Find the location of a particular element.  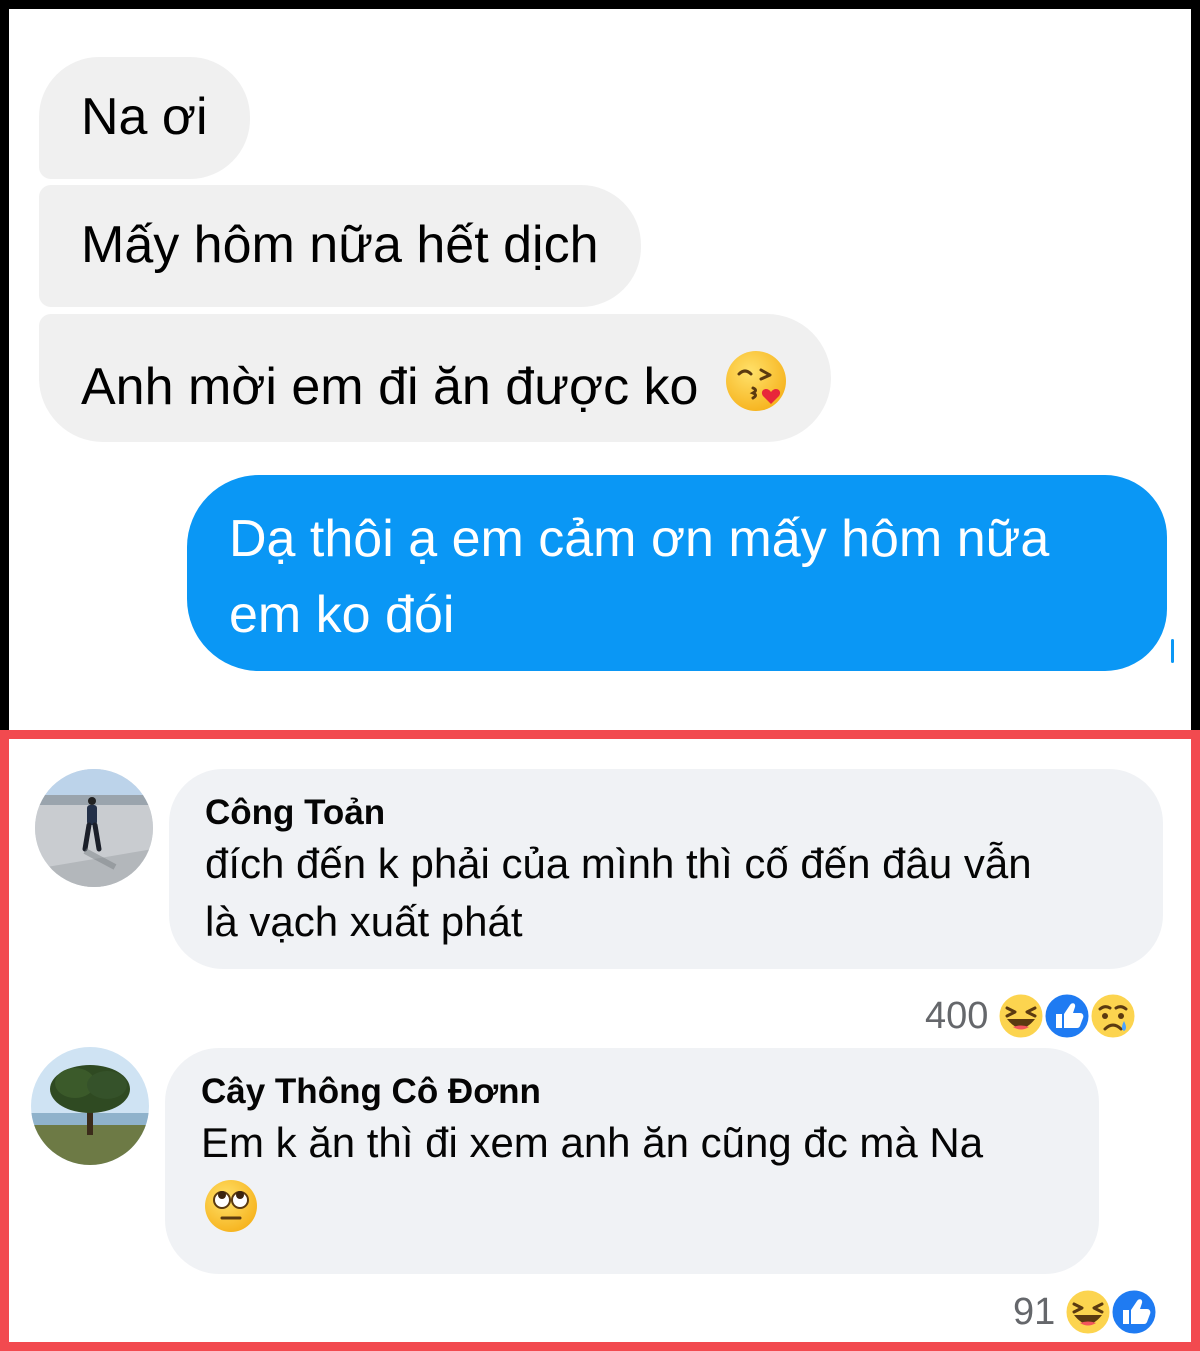

reaction-summary: 91 is located at coordinates (1086, 1312).